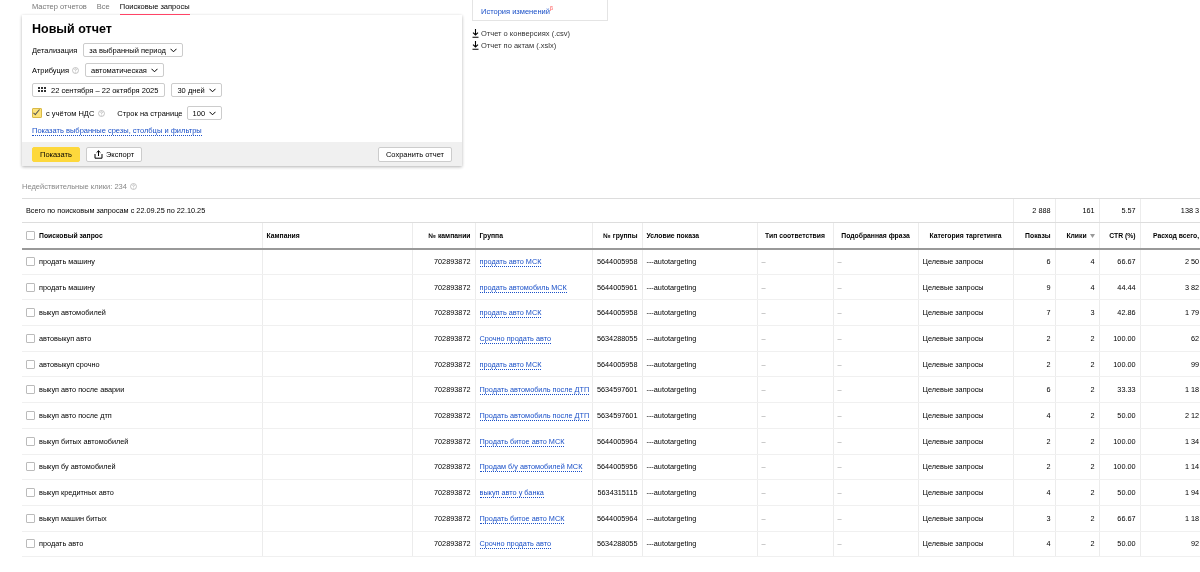  I want to click on sort-down-icon, so click(1092, 235).